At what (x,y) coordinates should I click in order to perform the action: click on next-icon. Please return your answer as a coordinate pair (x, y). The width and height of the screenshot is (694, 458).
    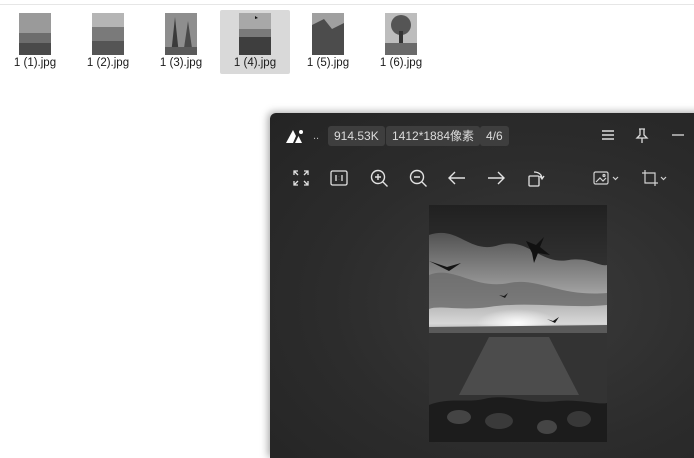
    Looking at the image, I should click on (496, 178).